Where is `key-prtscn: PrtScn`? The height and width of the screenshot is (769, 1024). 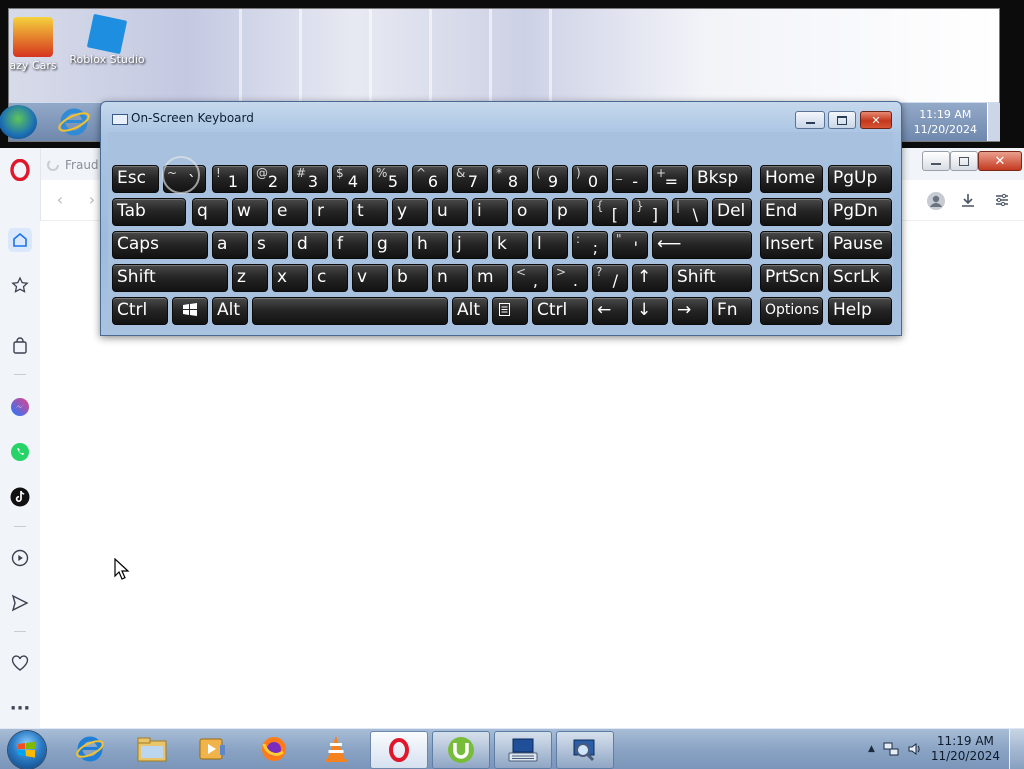
key-prtscn: PrtScn is located at coordinates (791, 278).